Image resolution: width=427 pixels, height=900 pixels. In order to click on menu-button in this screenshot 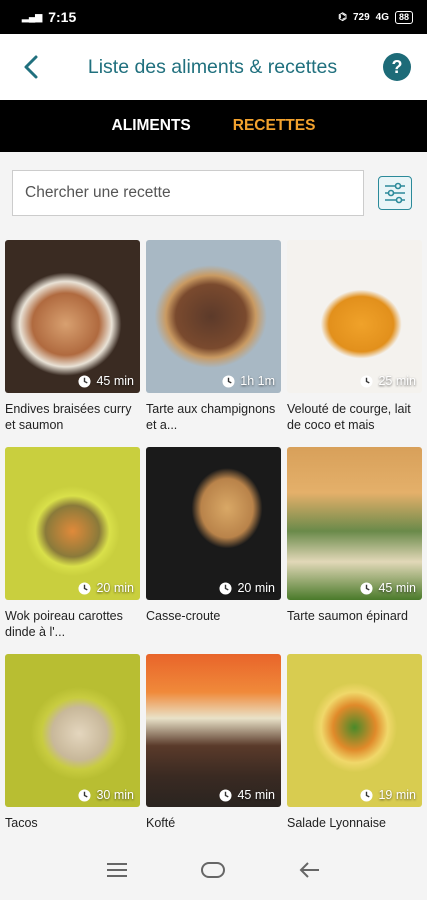, I will do `click(117, 872)`.